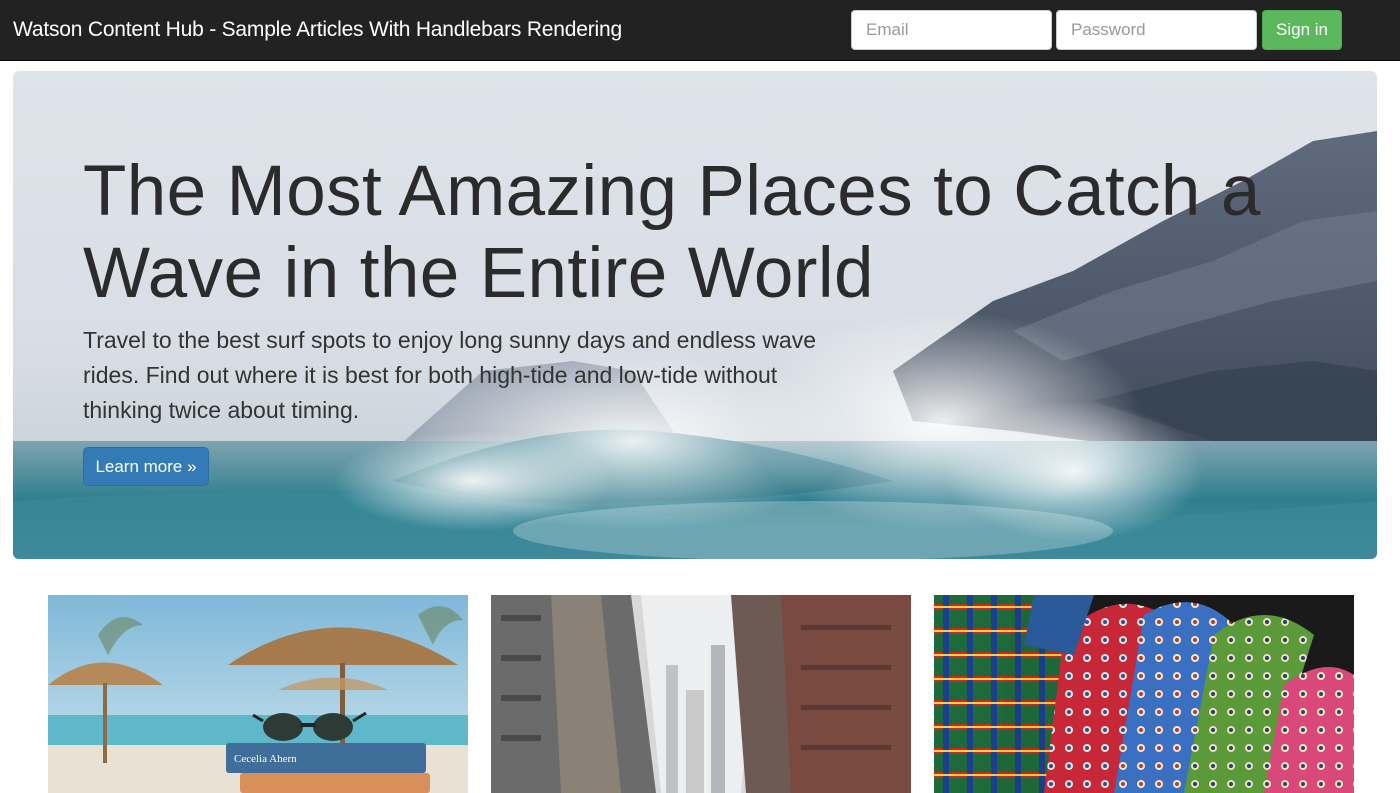  I want to click on article-card-city, so click(701, 694).